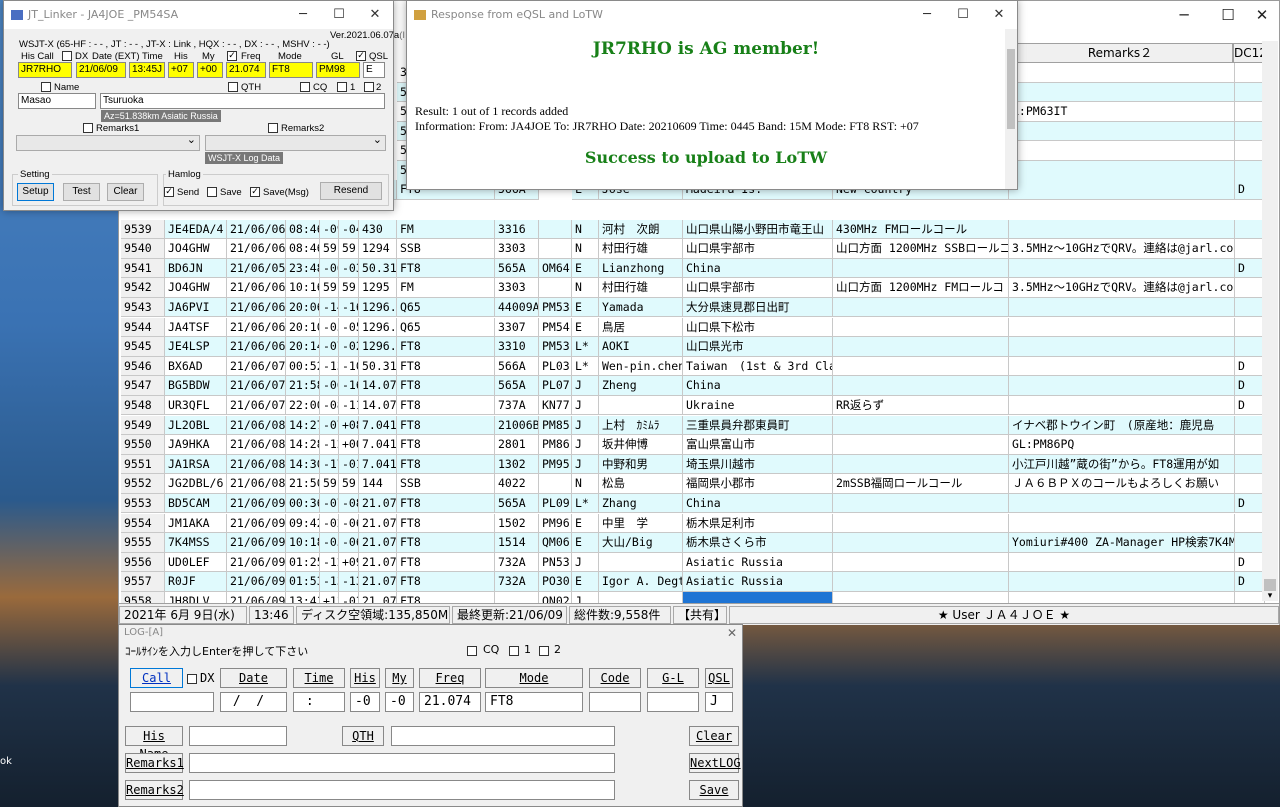 This screenshot has width=1280, height=807. Describe the element at coordinates (555, 503) in the screenshot. I see `table-cell: PL09` at that location.